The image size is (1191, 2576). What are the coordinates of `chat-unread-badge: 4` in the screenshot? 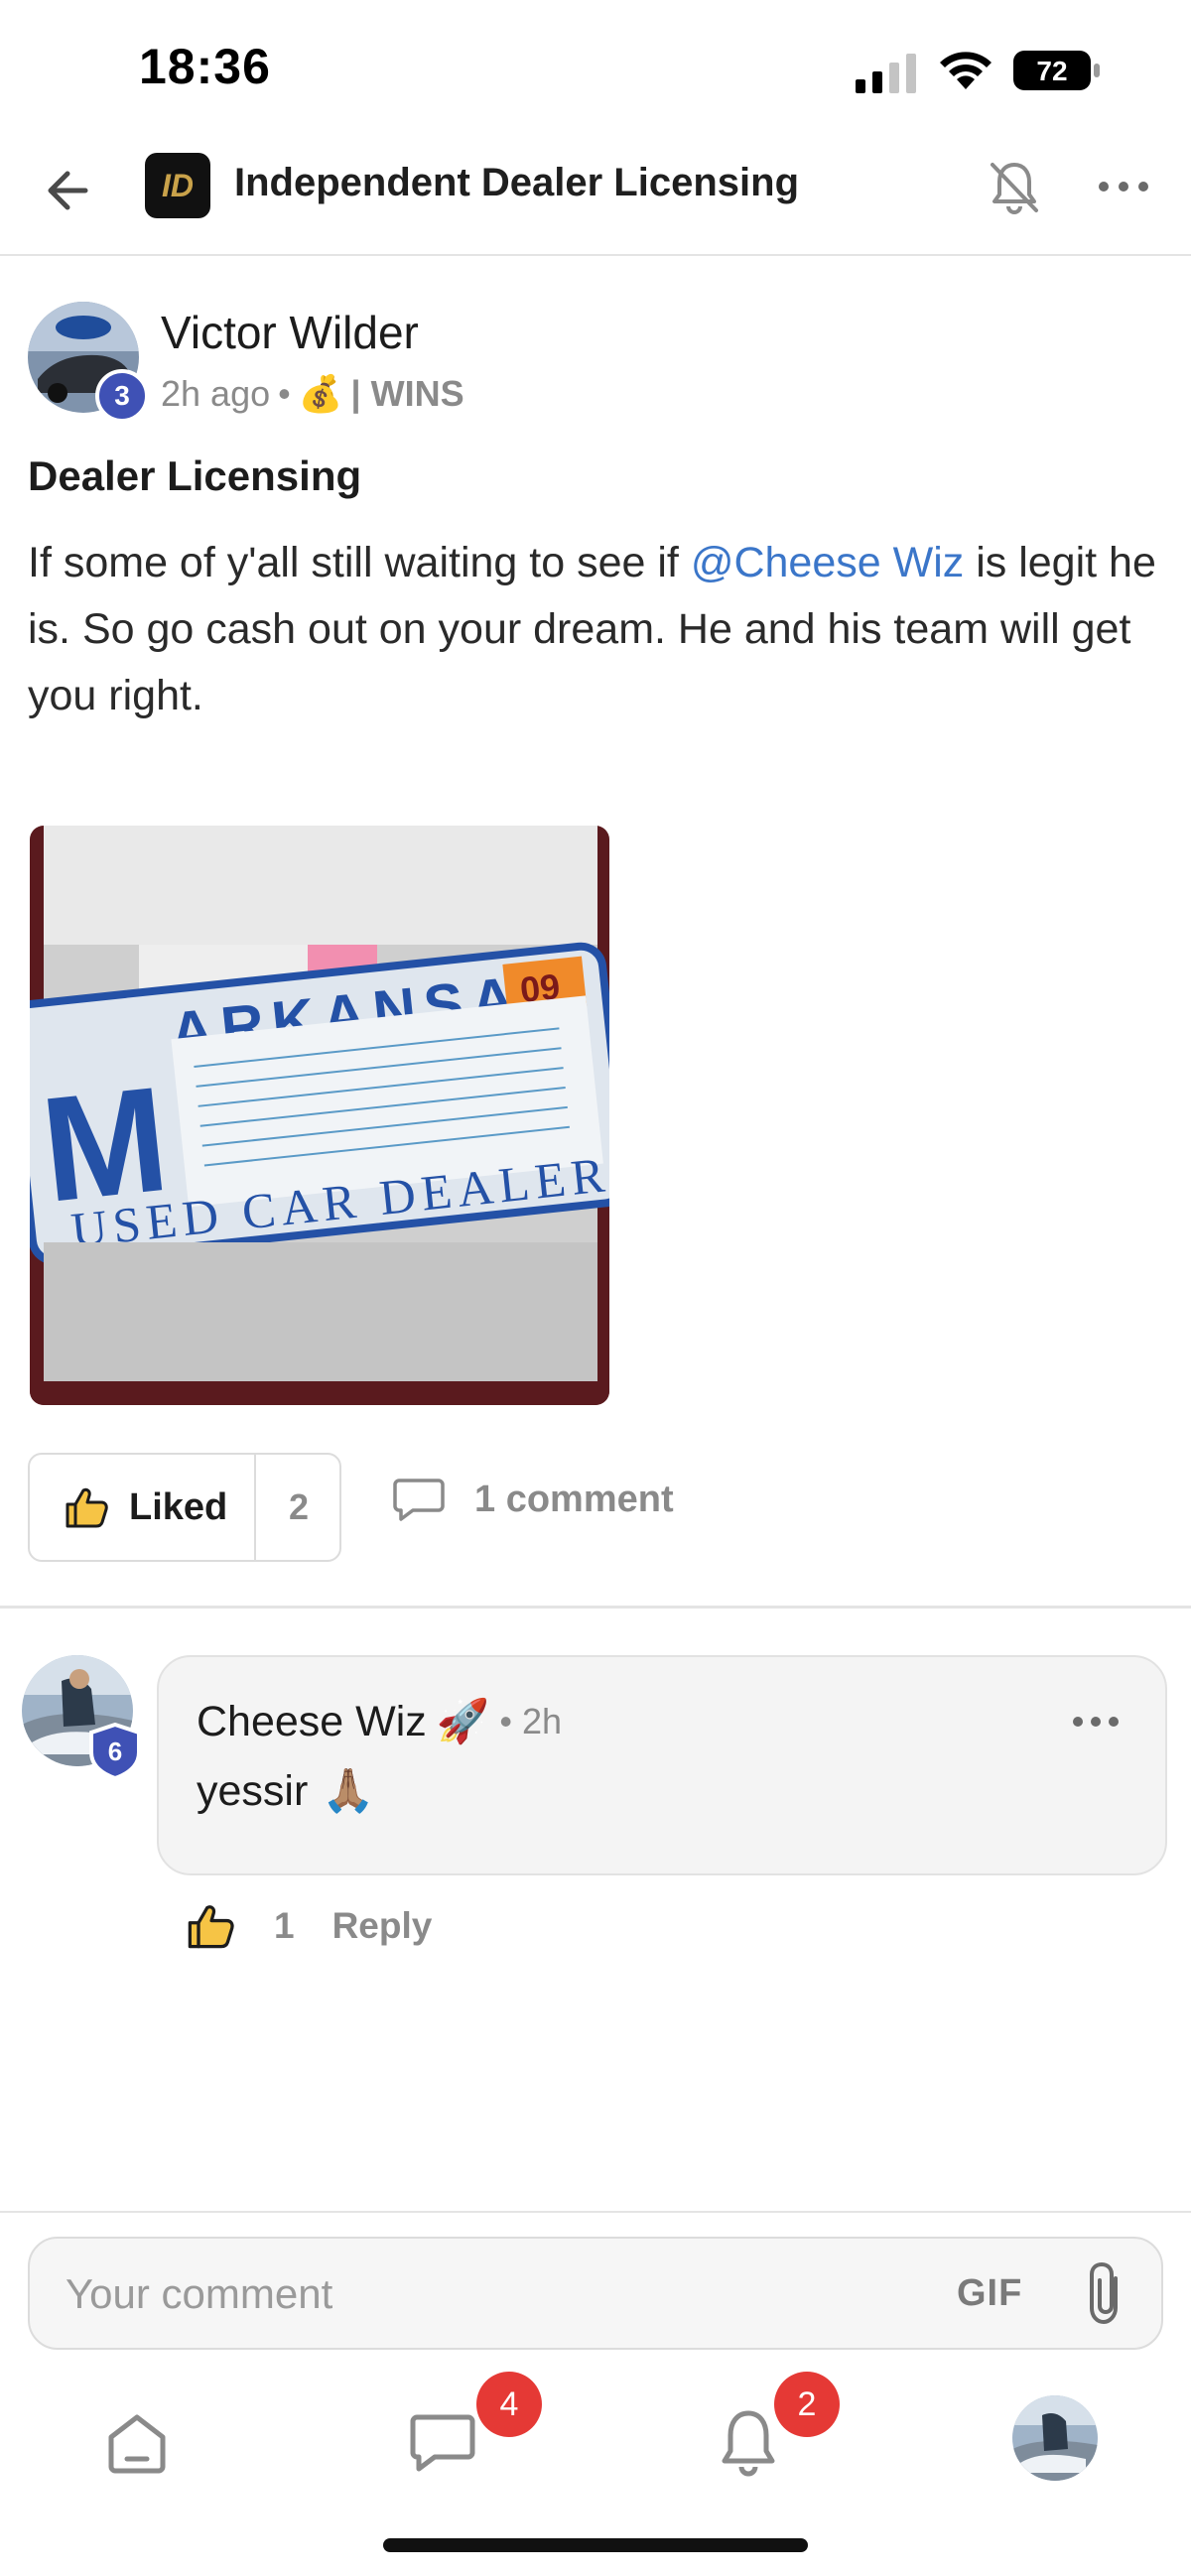 It's located at (509, 2405).